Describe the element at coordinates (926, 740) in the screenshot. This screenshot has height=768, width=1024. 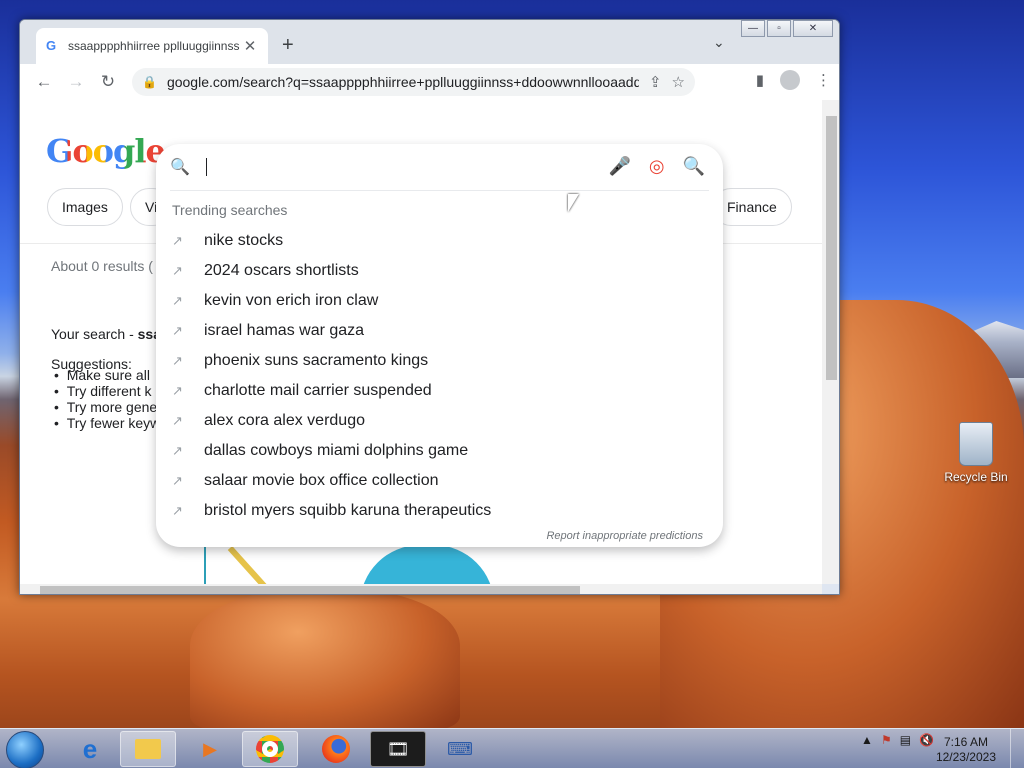
I see `volume-muted-icon: 🔇` at that location.